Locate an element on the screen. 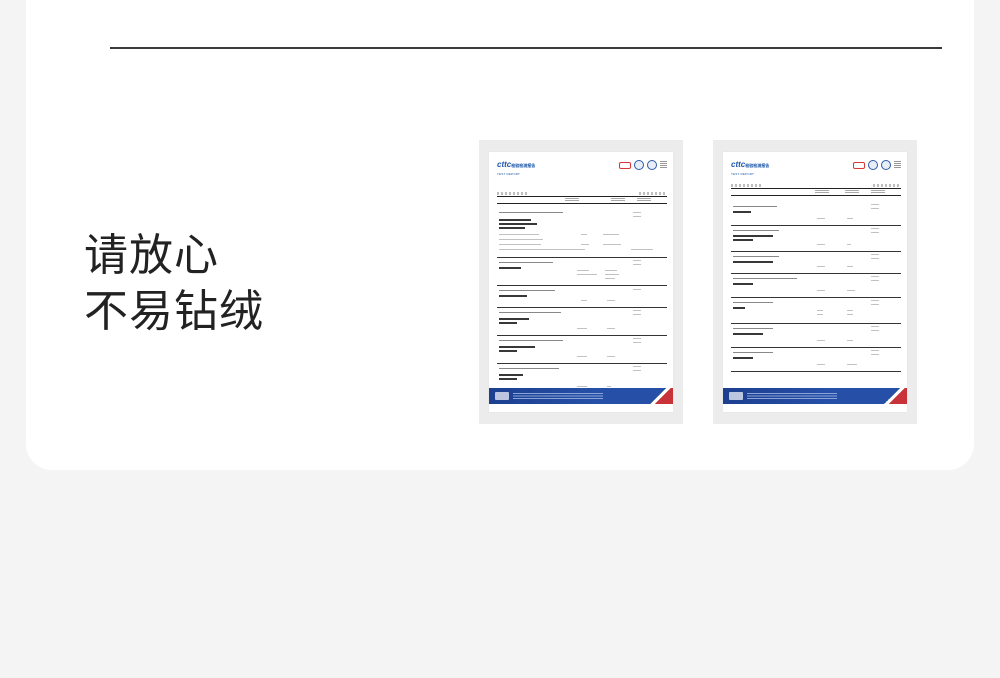 The image size is (1000, 678). test-report-image-2: cttc检验检测报告 TEST REPORT is located at coordinates (815, 282).